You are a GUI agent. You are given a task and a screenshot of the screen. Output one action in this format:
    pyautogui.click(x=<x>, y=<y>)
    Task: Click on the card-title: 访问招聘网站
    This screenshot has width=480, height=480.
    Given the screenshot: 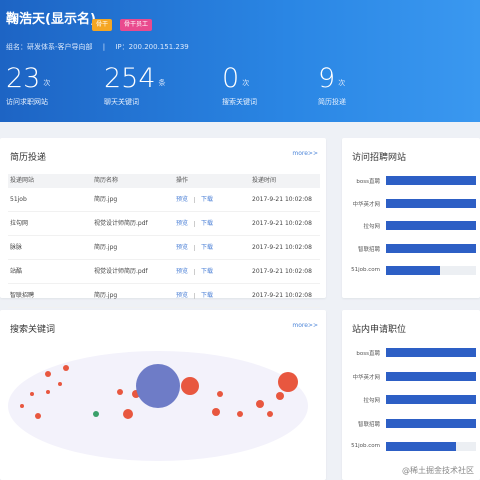 What is the action you would take?
    pyautogui.click(x=379, y=158)
    